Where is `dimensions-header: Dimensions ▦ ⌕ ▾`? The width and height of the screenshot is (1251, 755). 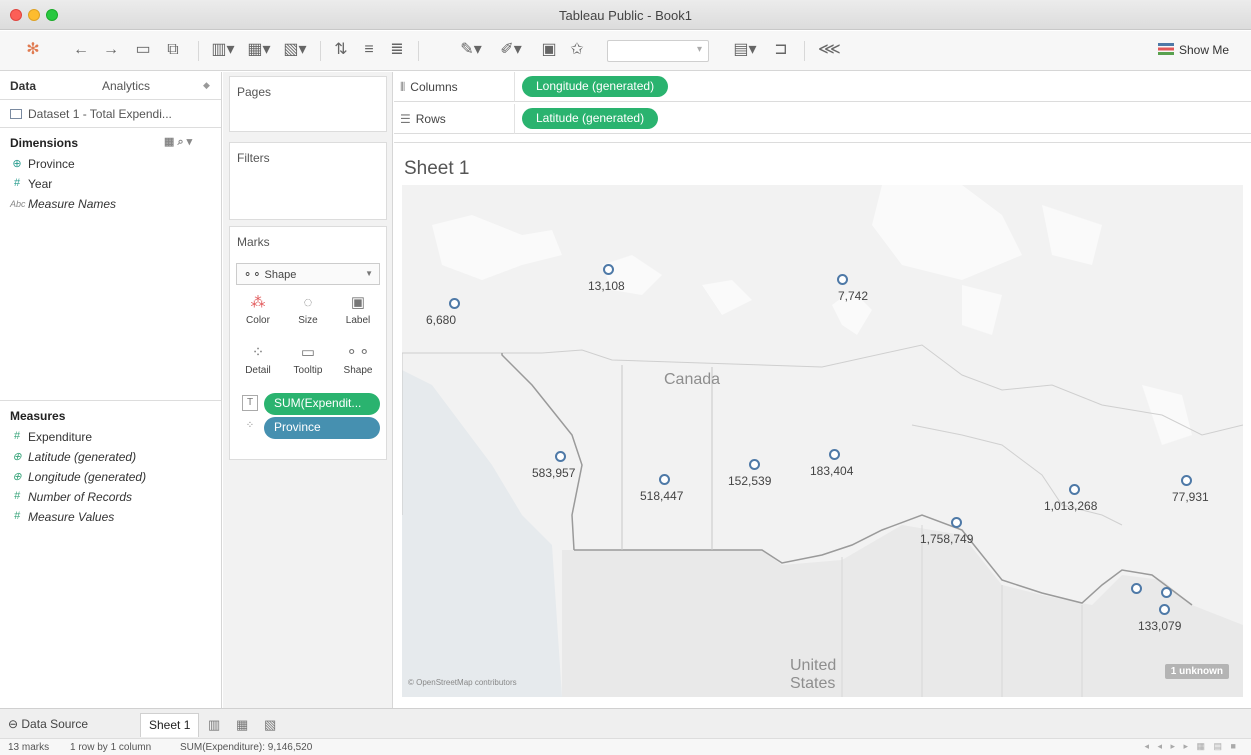 dimensions-header: Dimensions ▦ ⌕ ▾ is located at coordinates (101, 142).